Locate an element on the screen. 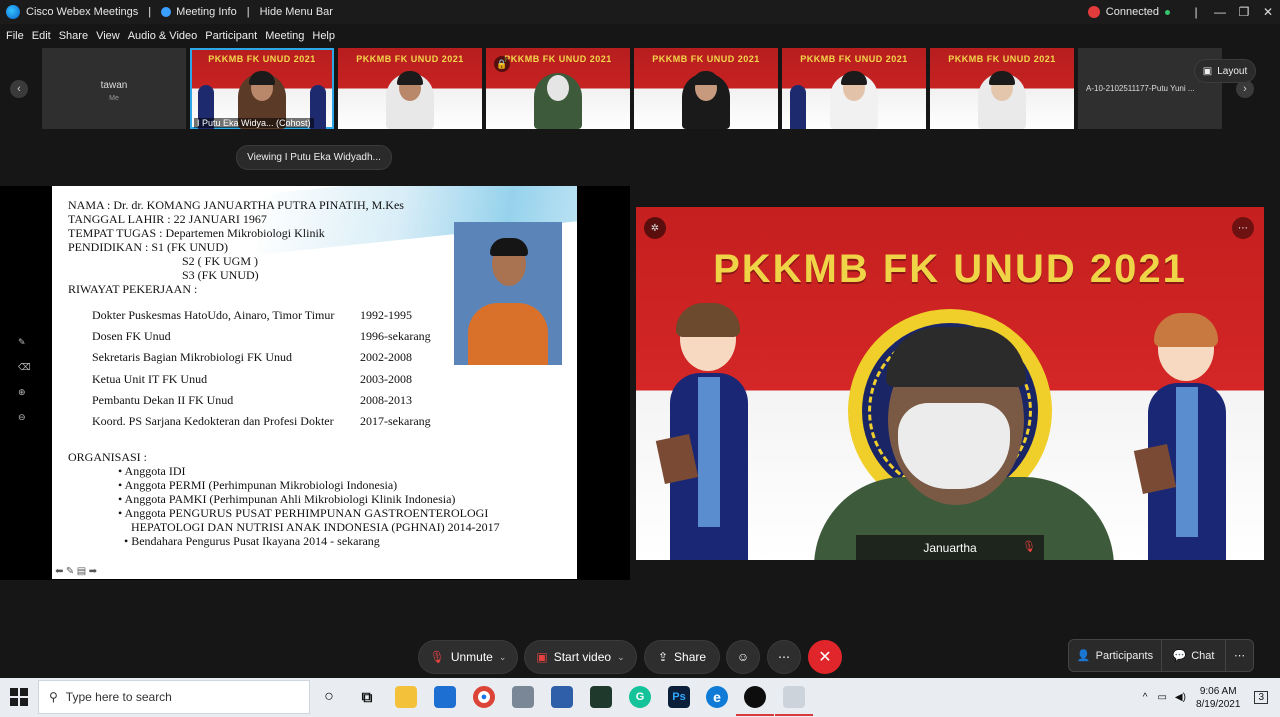 The image size is (1280, 717). participant-face is located at coordinates (558, 88).